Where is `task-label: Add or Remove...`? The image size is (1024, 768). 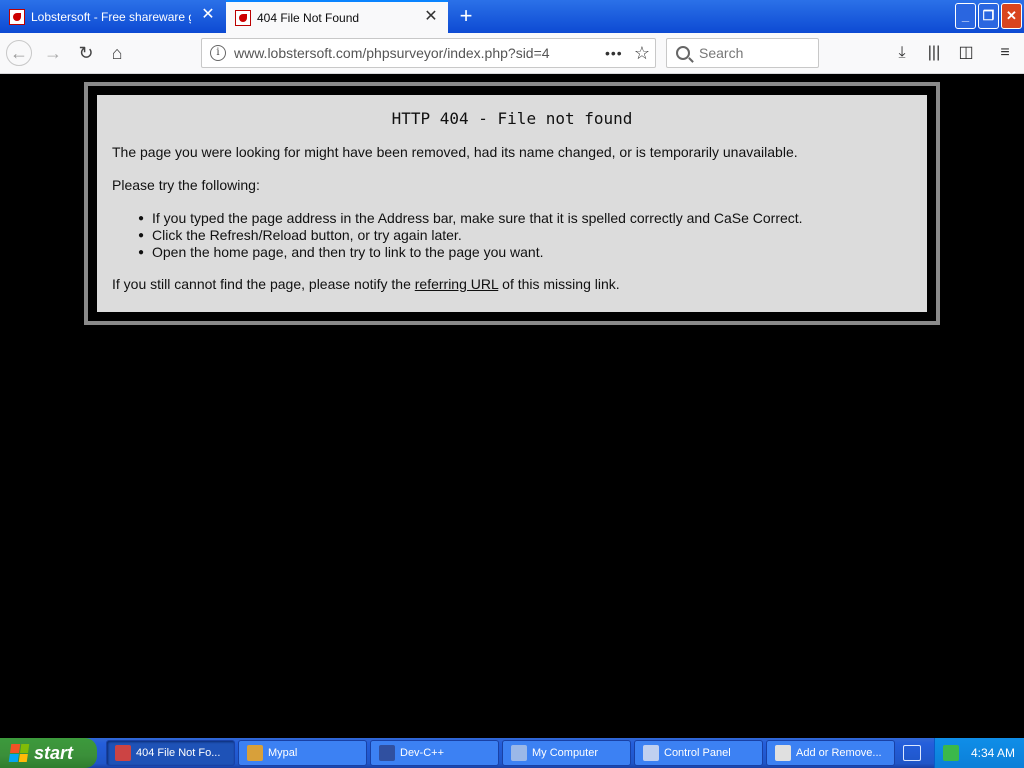 task-label: Add or Remove... is located at coordinates (839, 753).